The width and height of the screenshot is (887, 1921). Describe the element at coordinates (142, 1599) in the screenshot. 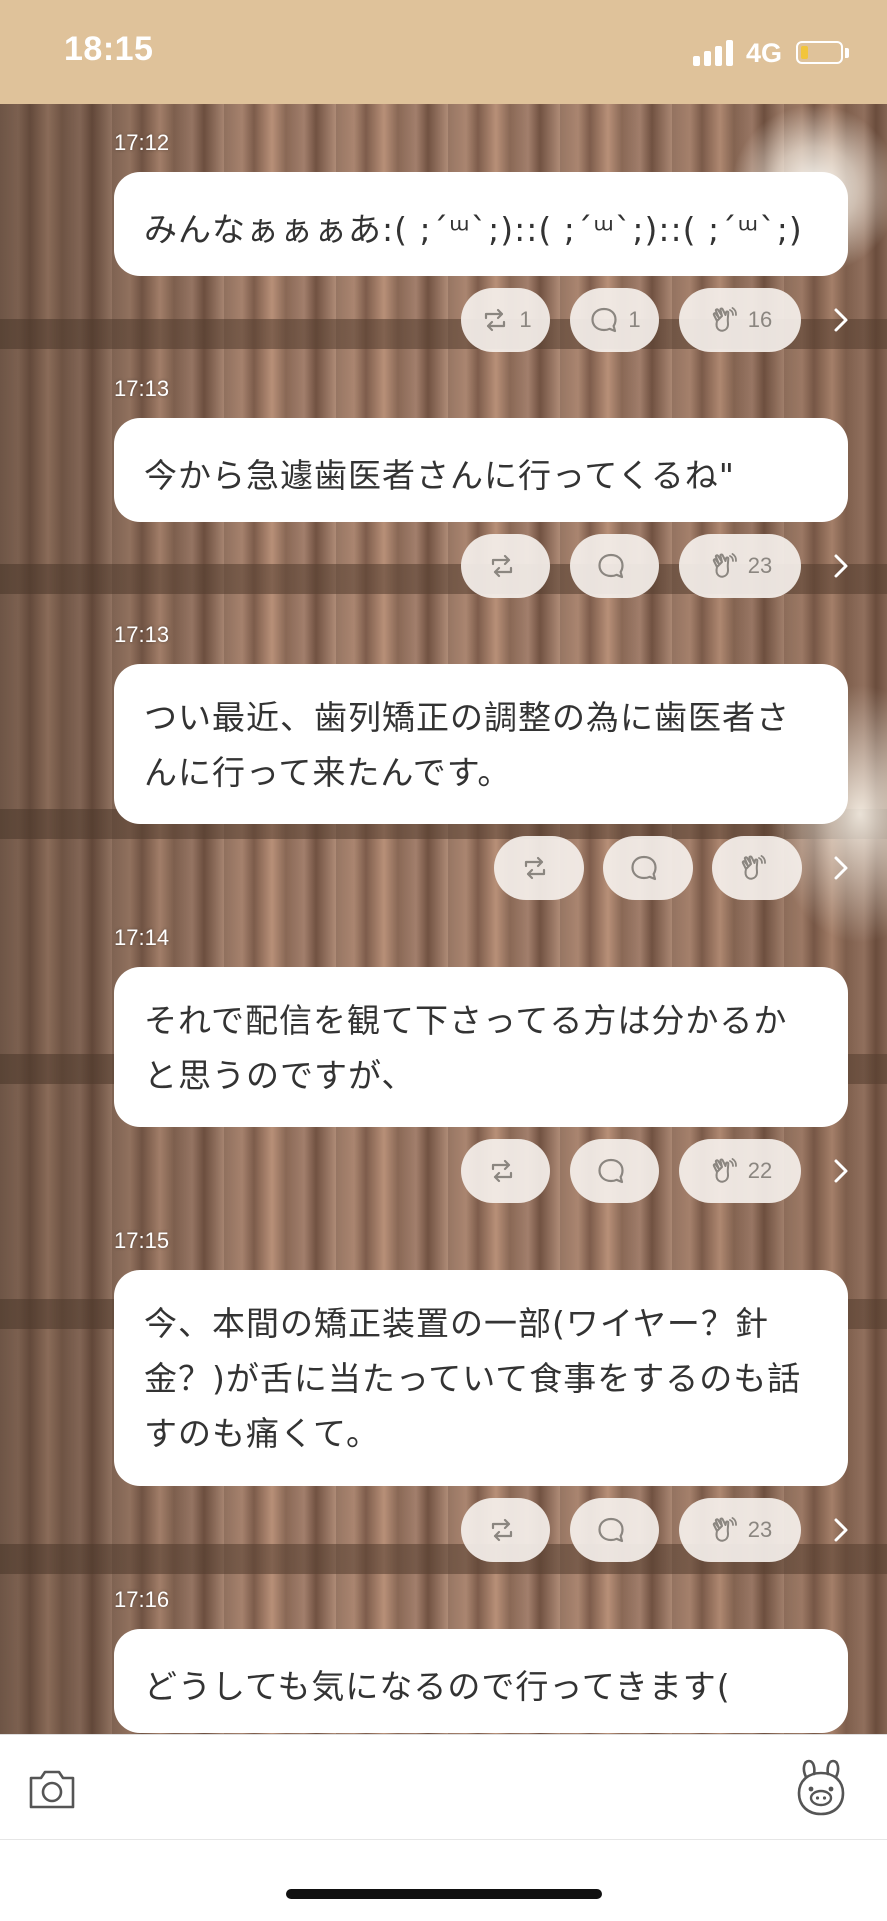

I see `post-time: 17:16` at that location.